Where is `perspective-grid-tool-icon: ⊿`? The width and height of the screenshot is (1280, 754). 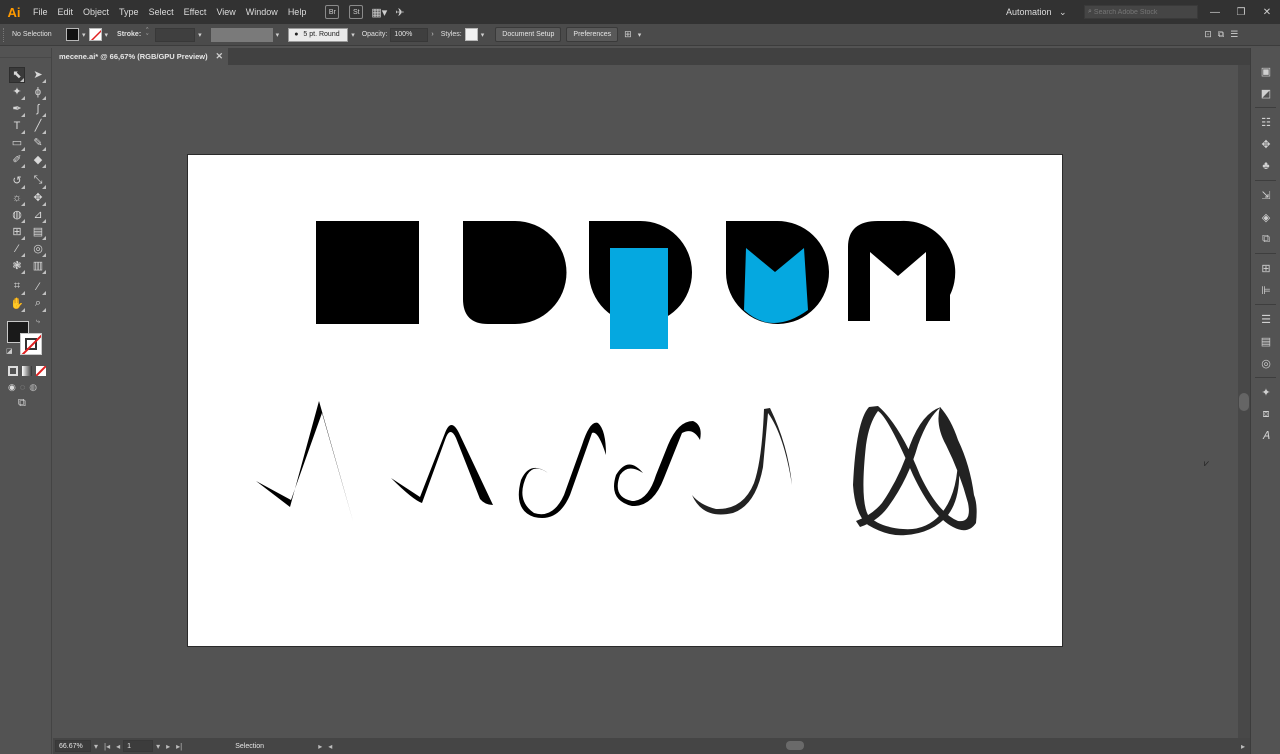
perspective-grid-tool-icon: ⊿ is located at coordinates (38, 215).